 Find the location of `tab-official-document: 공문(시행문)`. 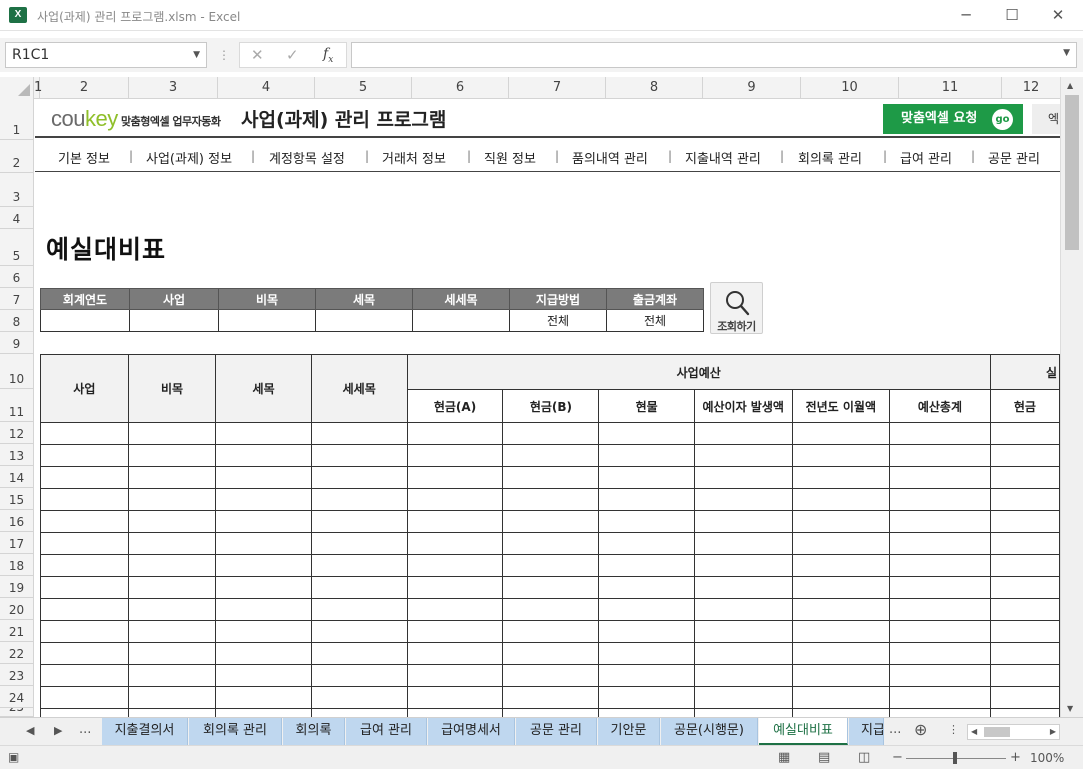

tab-official-document: 공문(시행문) is located at coordinates (709, 731).